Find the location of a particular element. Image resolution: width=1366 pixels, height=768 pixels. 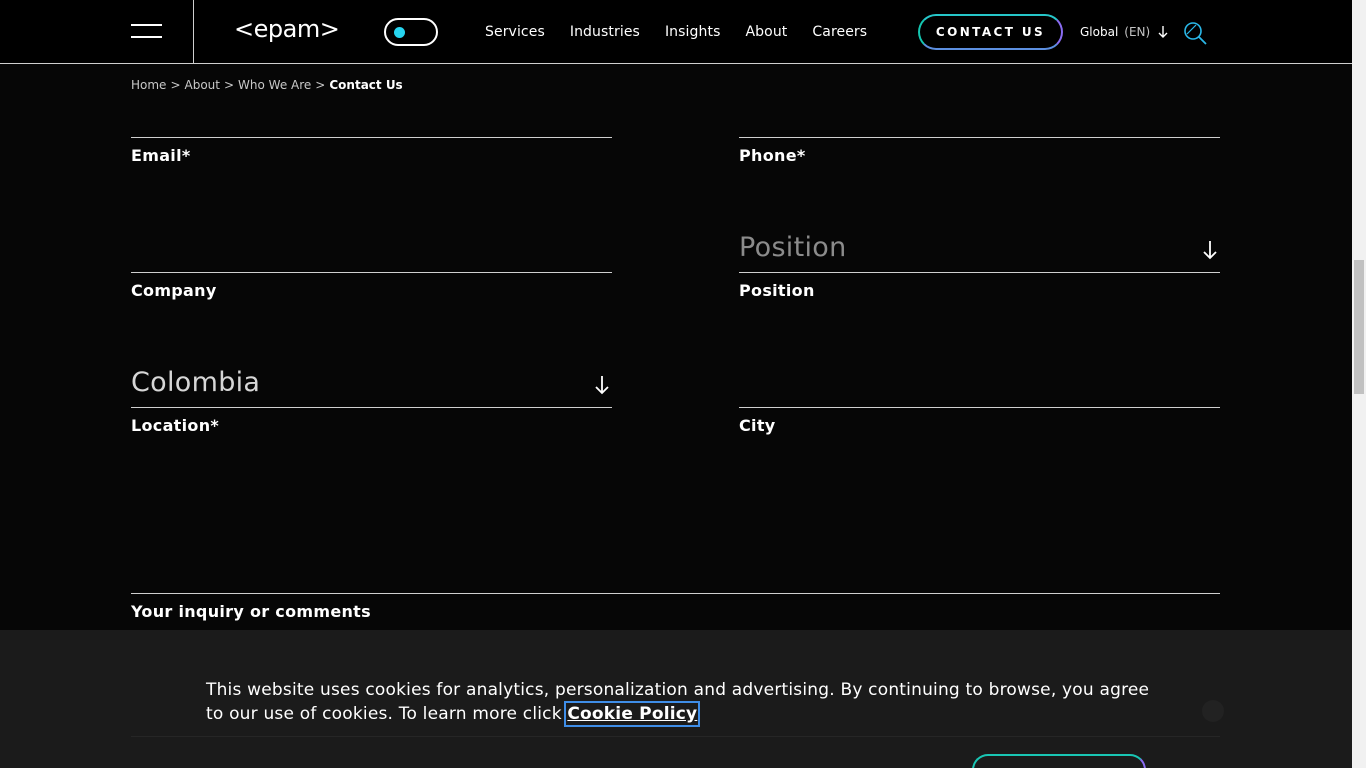

phone-field: Phone* is located at coordinates (979, 136).